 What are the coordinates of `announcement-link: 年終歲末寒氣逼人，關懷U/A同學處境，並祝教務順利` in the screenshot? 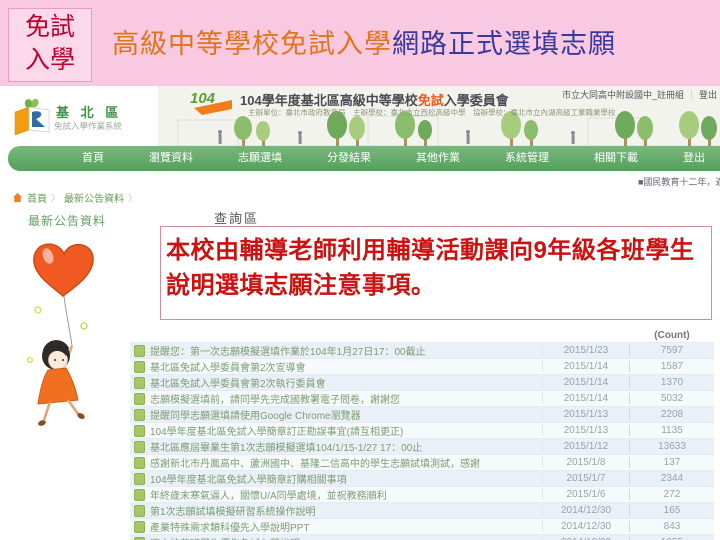 It's located at (344, 494).